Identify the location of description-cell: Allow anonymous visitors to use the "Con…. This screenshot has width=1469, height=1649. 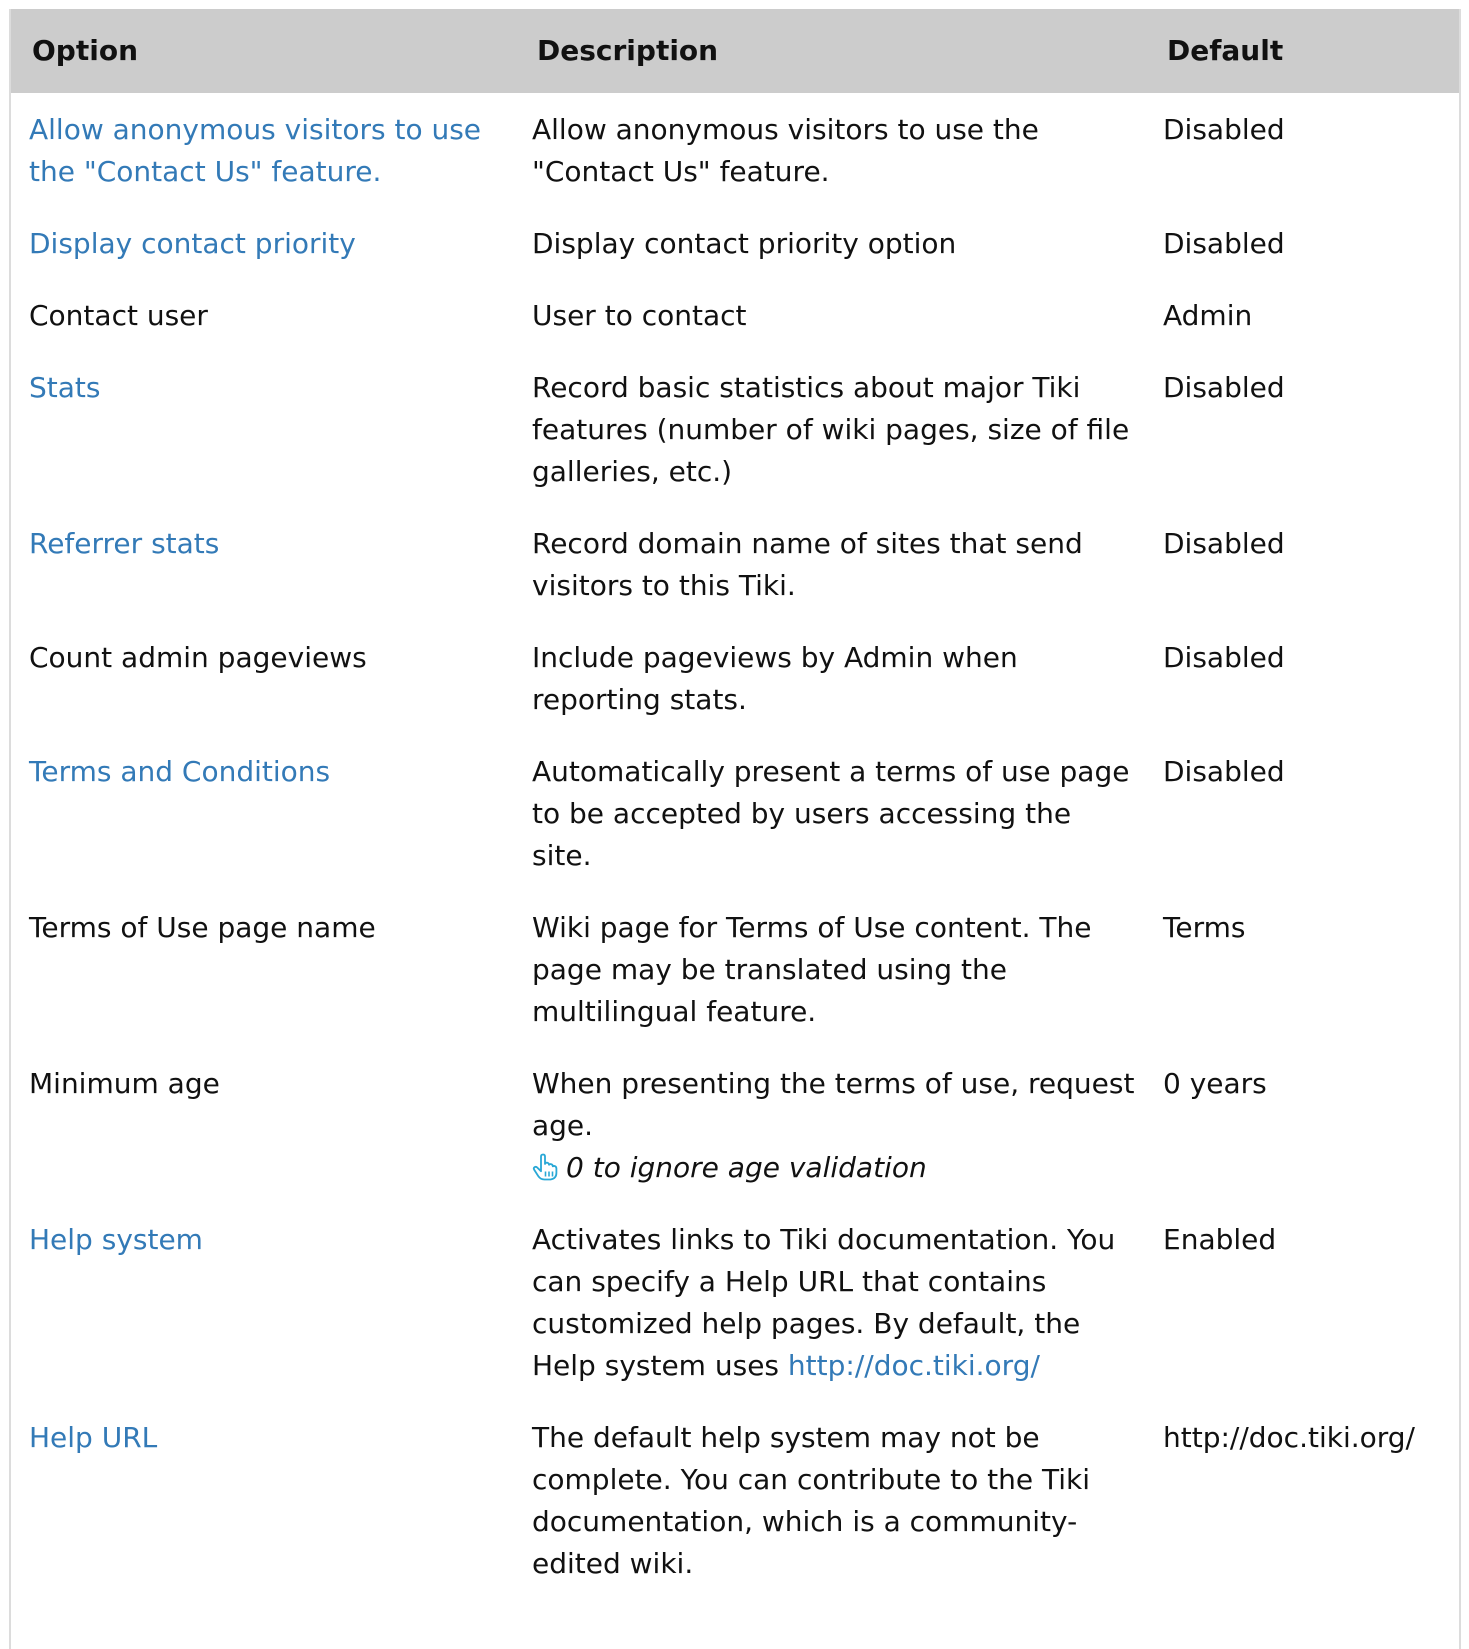
(785, 150).